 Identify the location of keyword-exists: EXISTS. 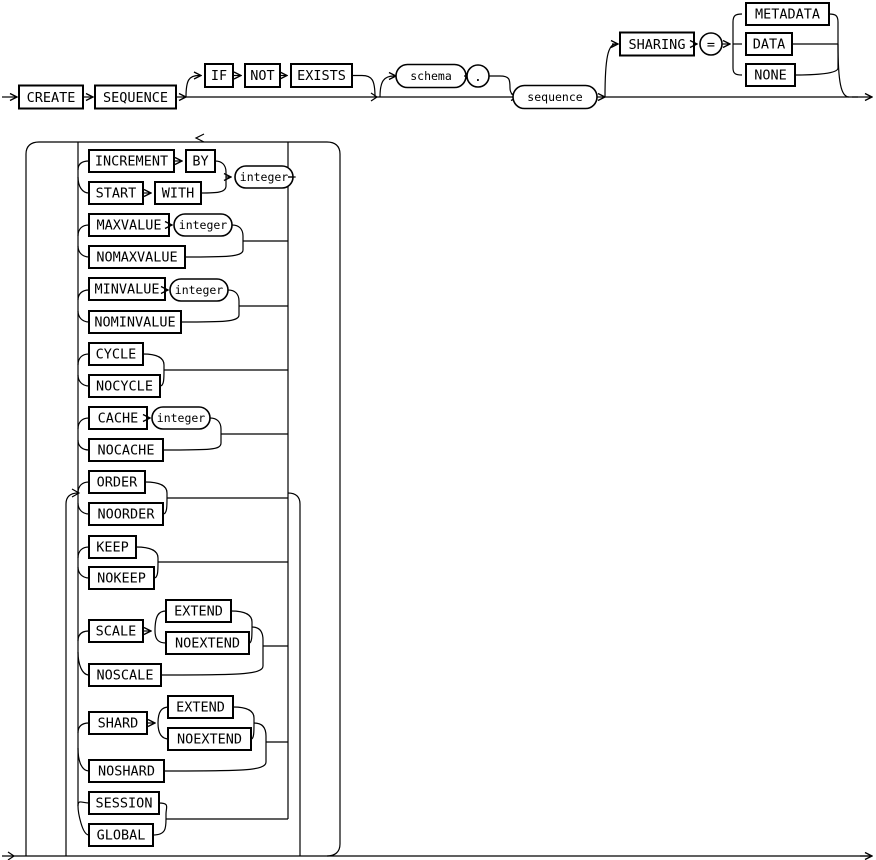
(321, 75).